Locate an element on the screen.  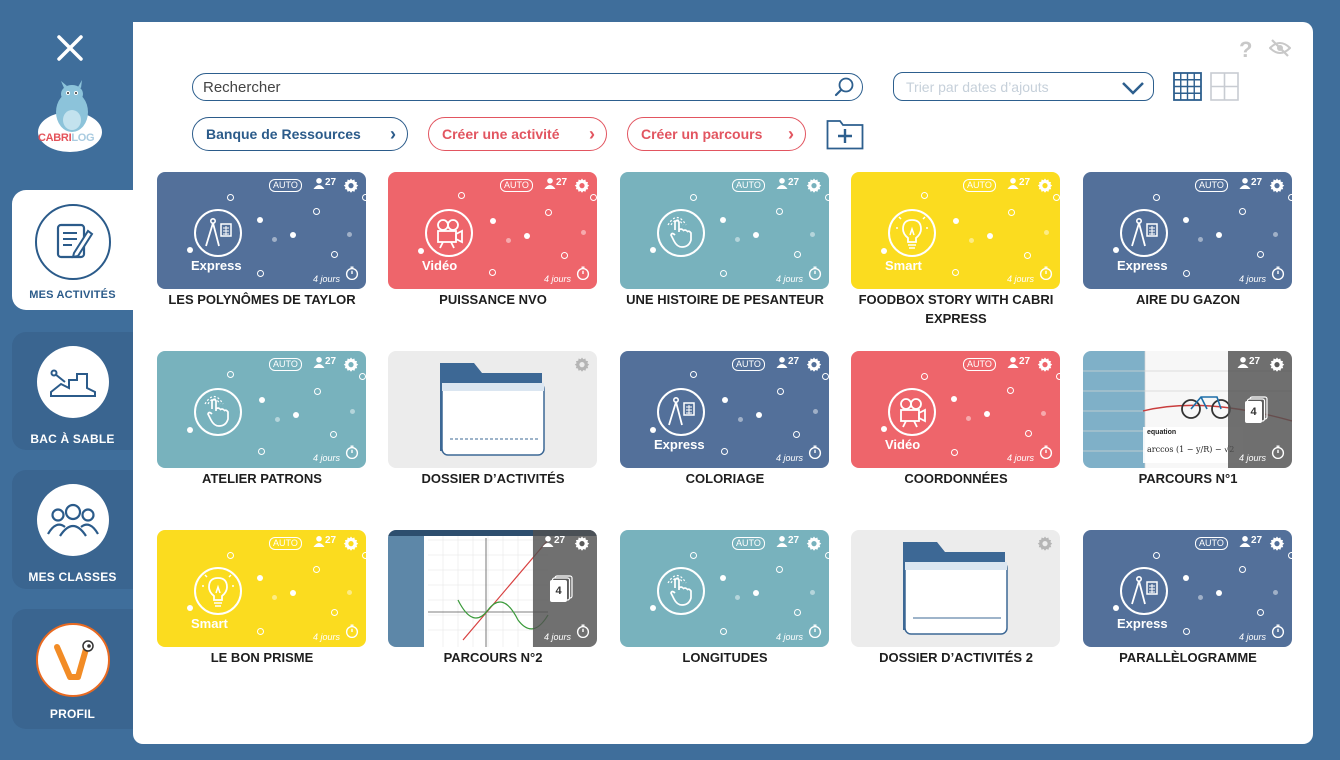
card-title: LONGITUDES is located at coordinates (725, 657).